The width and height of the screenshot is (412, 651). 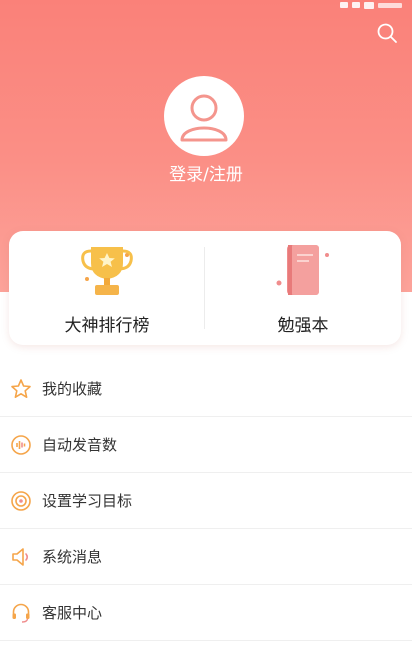 I want to click on menu-item-learning-goal: 设置学习目标, so click(x=206, y=501).